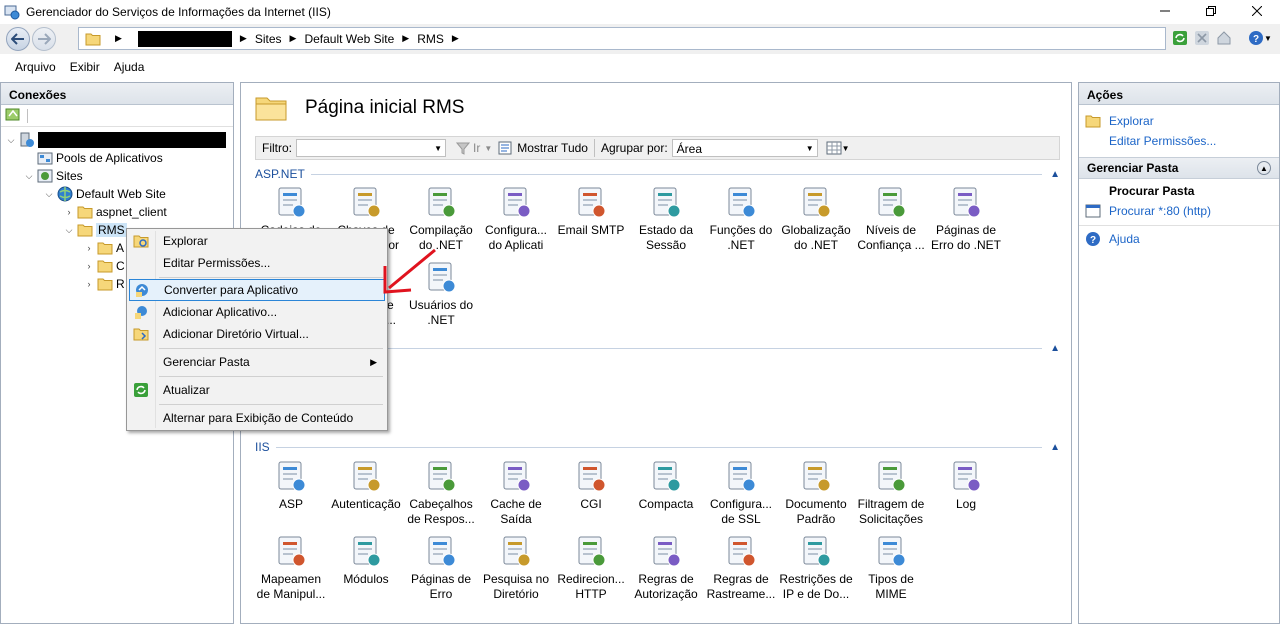 This screenshot has width=1280, height=624. What do you see at coordinates (1260, 38) in the screenshot?
I see `help-dropdown-button: ? ▼` at bounding box center [1260, 38].